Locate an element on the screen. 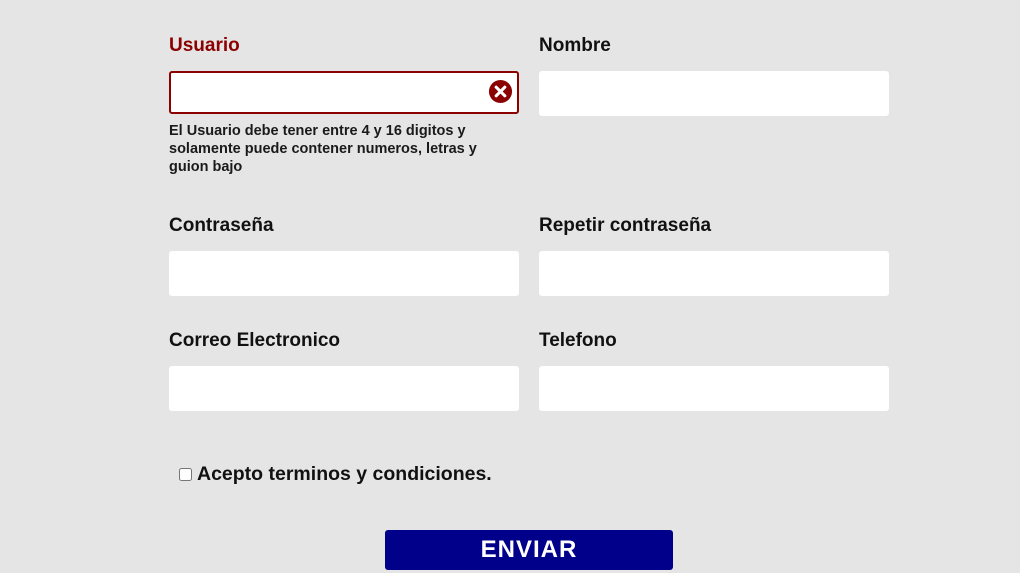  usuario-input is located at coordinates (344, 92).